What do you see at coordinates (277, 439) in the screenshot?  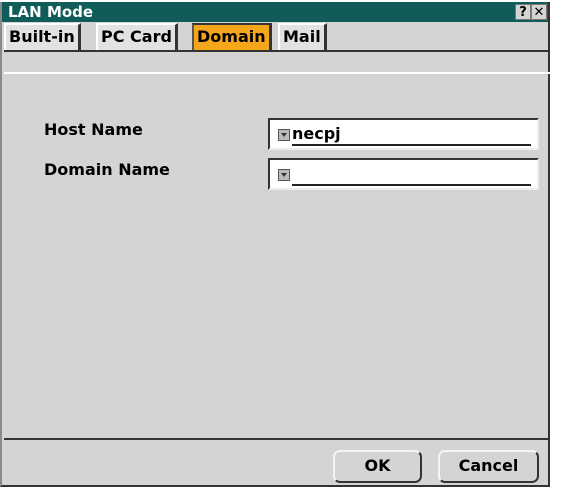 I see `footer-separator` at bounding box center [277, 439].